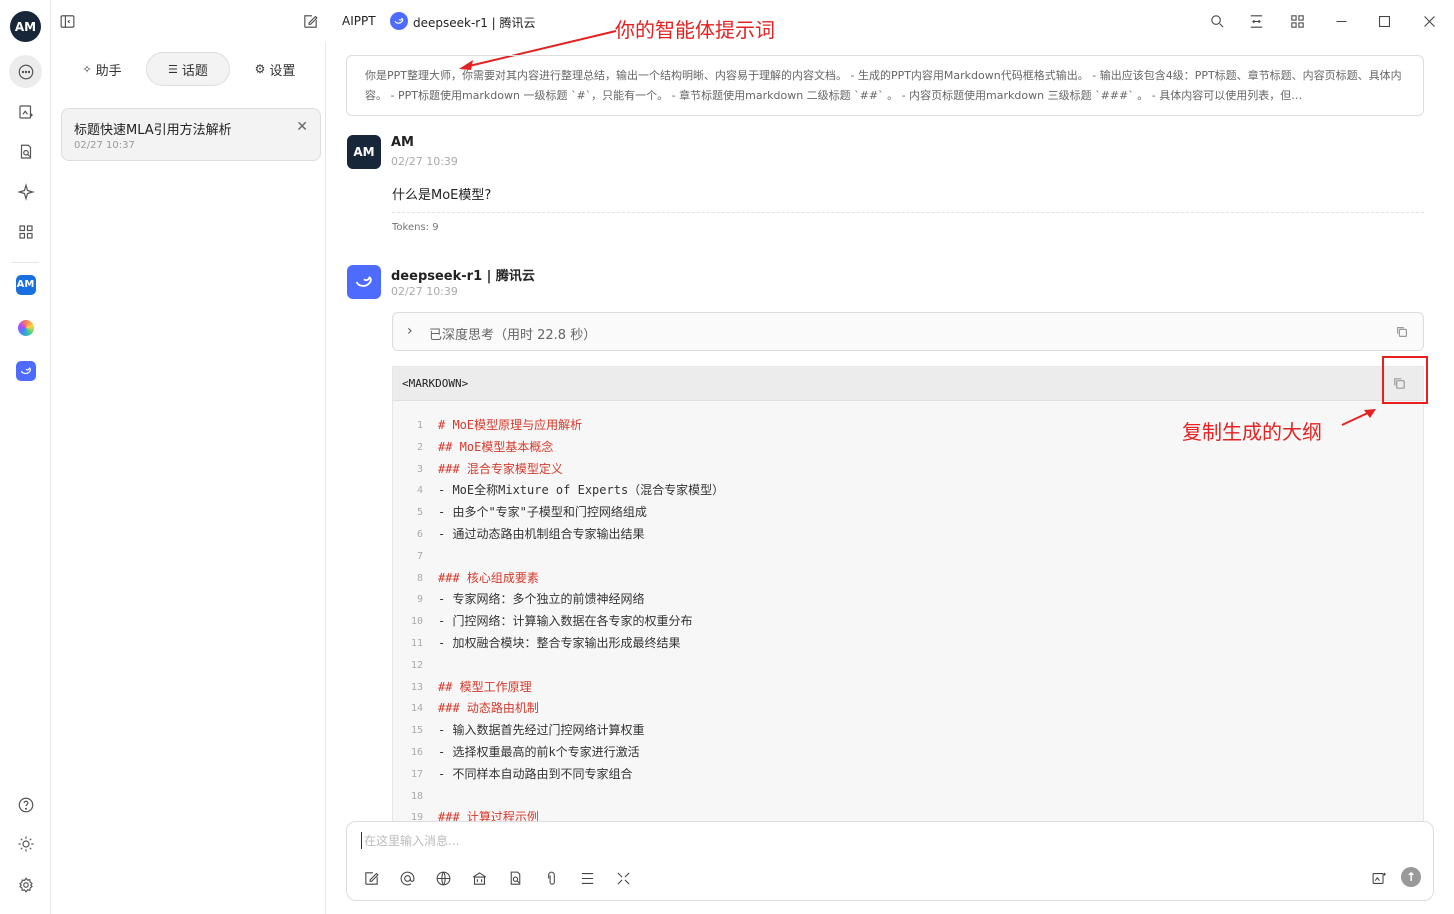  Describe the element at coordinates (275, 69) in the screenshot. I see `tab-settings: ⚙ 设置` at that location.